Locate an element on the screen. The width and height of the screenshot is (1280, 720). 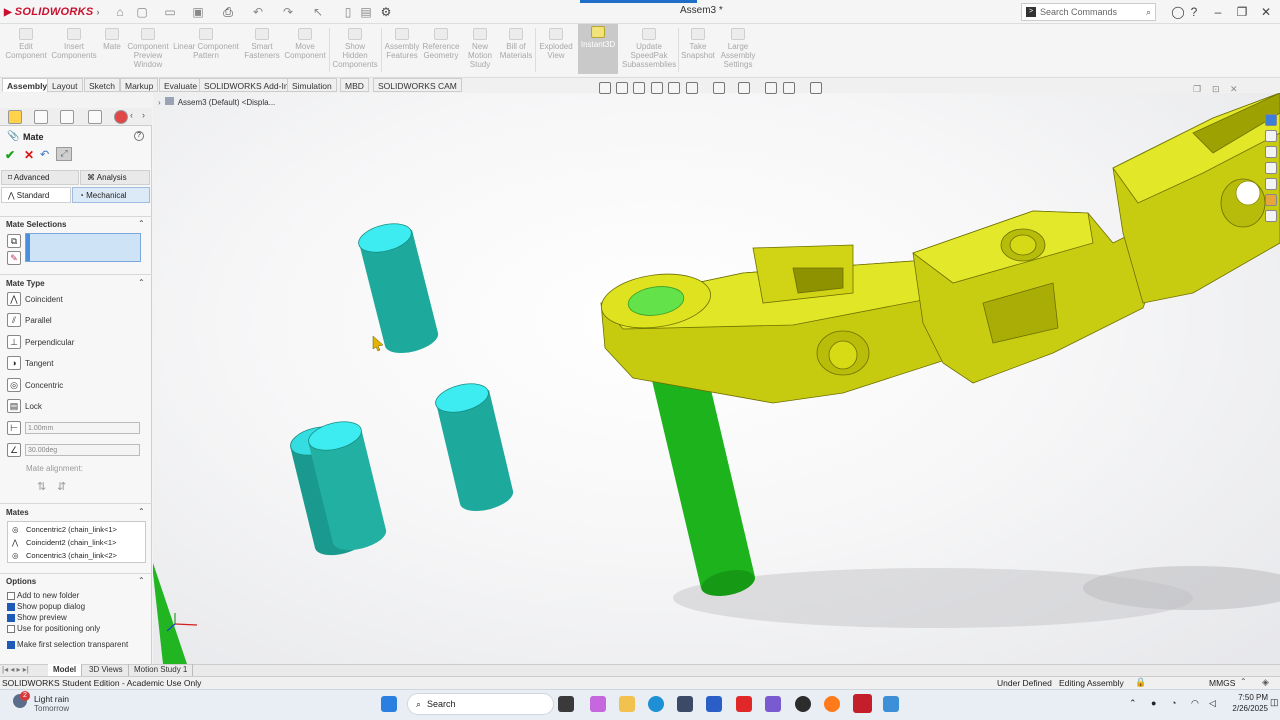
redo-icon: ↷ is located at coordinates (288, 12).